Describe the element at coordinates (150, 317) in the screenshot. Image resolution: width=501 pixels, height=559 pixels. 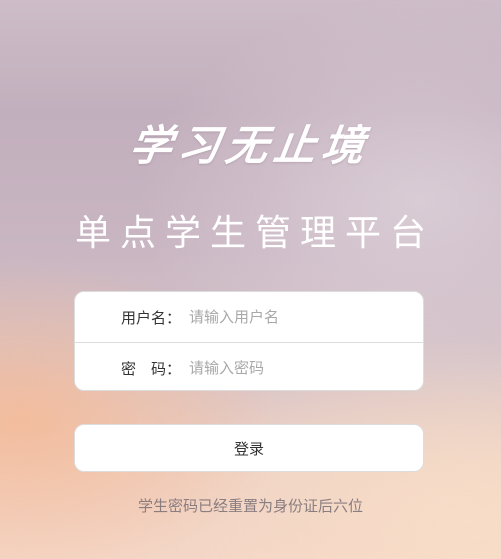
I see `username-label: 用户名：` at that location.